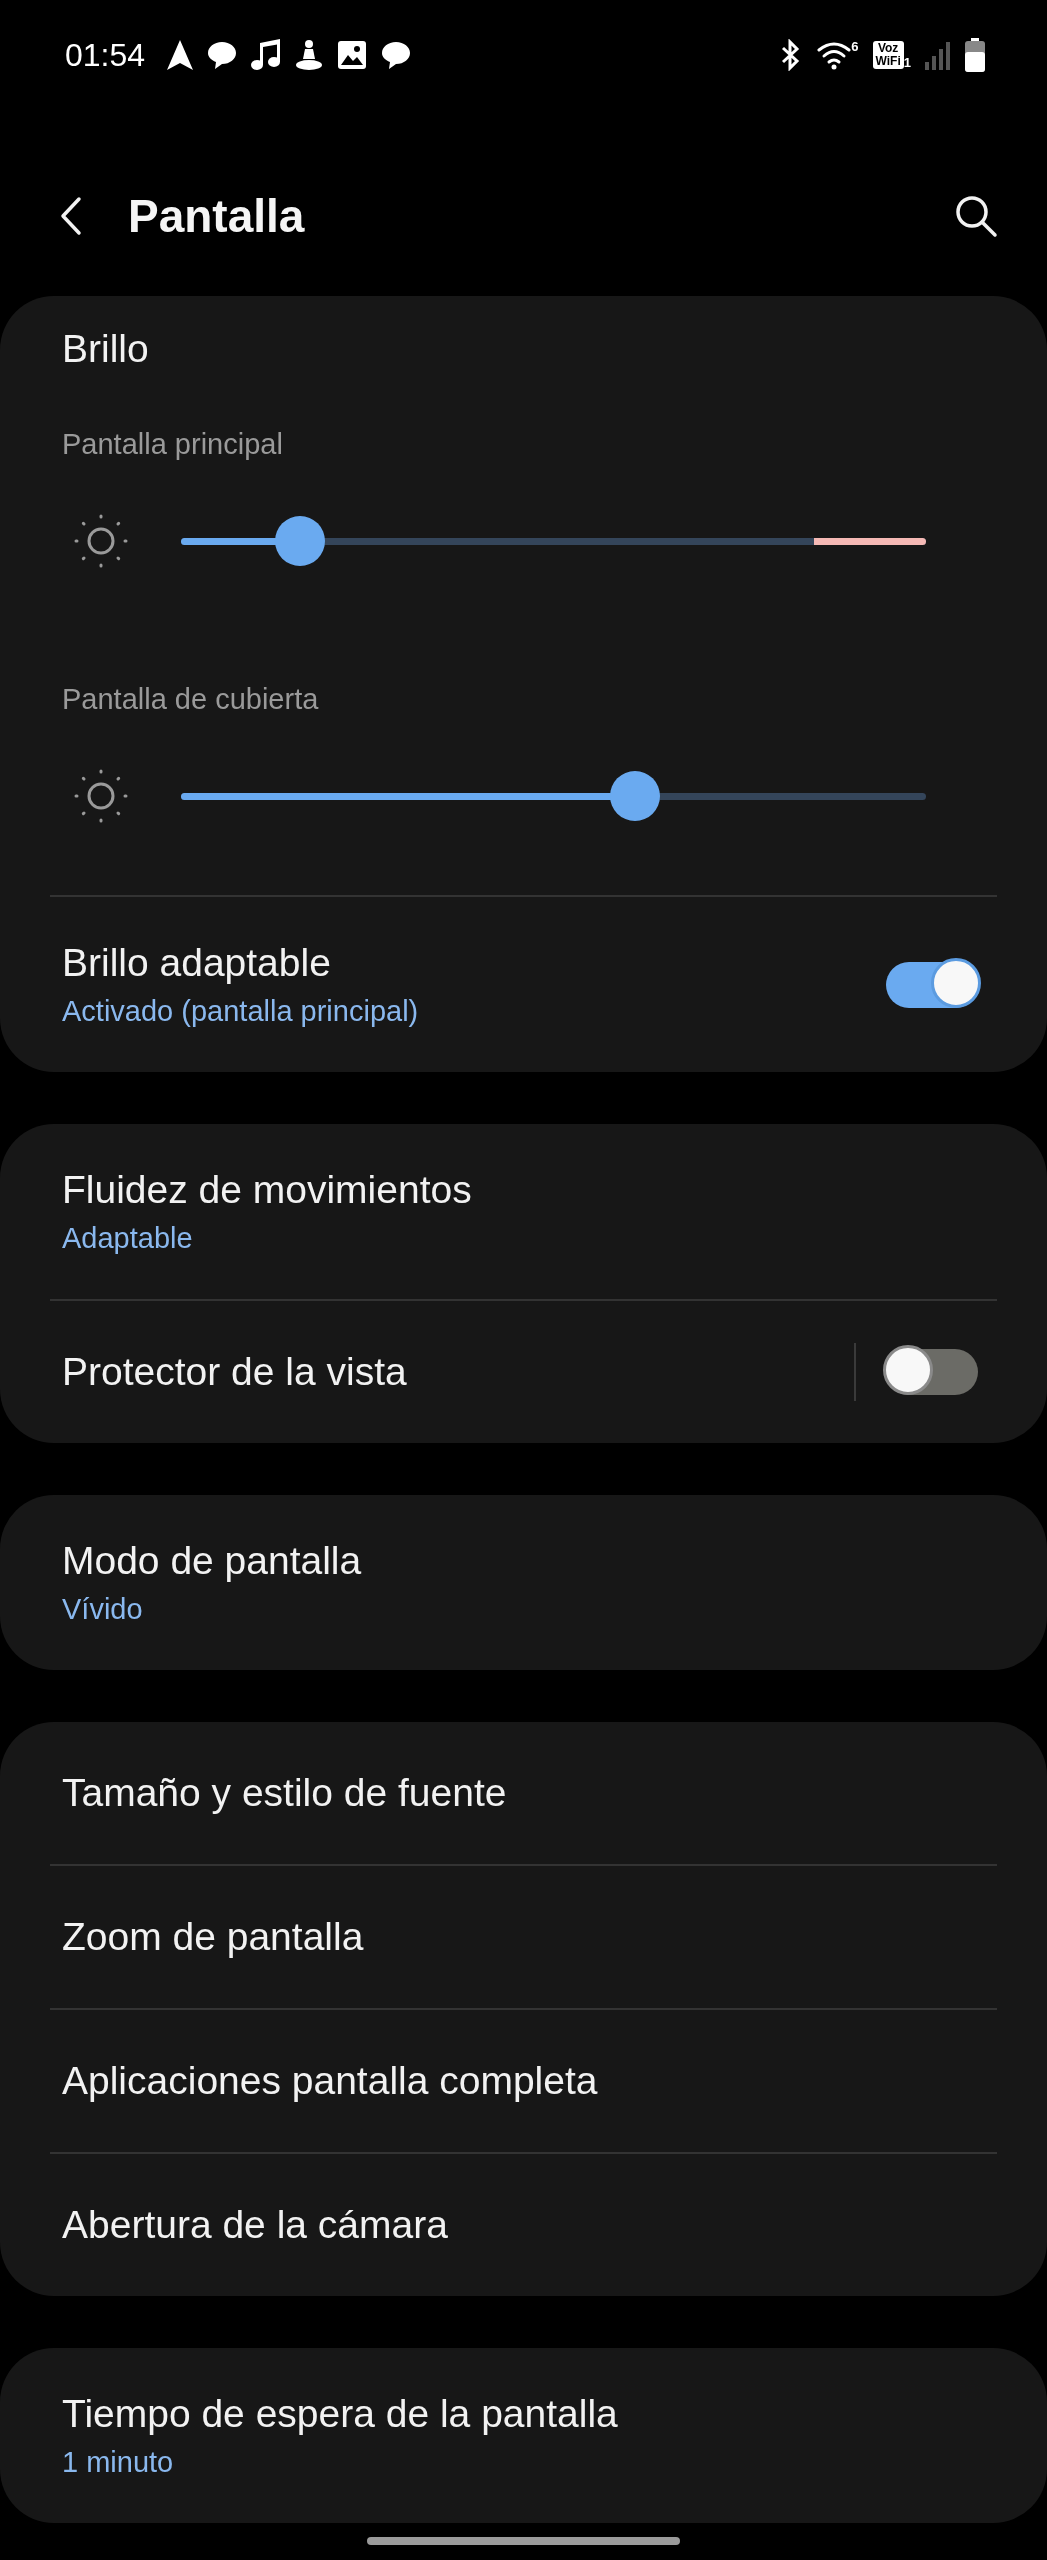  I want to click on setting-row: Aplicaciones pantalla completa, so click(523, 2081).